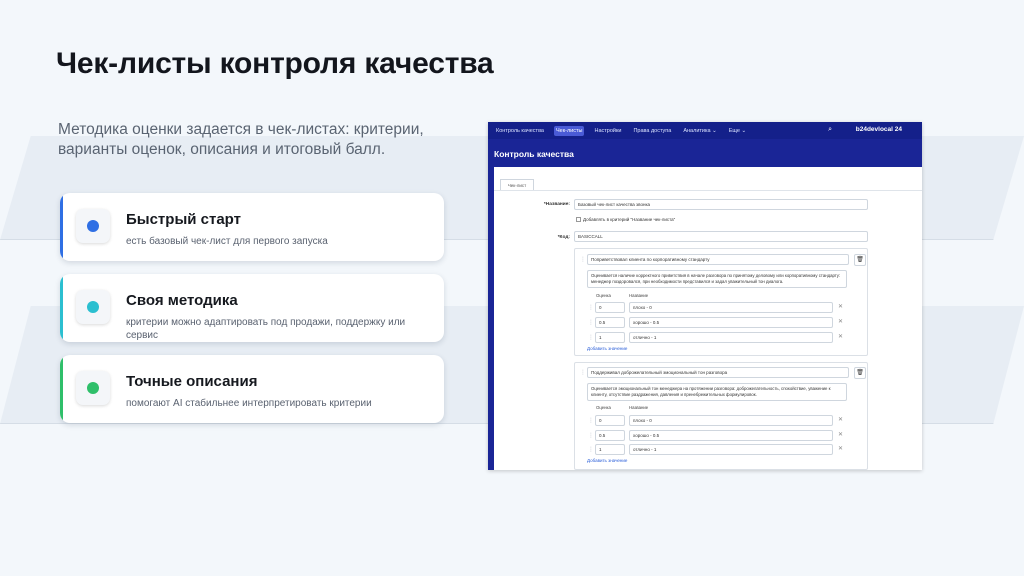 This screenshot has height=576, width=1024. Describe the element at coordinates (721, 204) in the screenshot. I see `name-input: Базовый чек-лист качества звонка` at that location.